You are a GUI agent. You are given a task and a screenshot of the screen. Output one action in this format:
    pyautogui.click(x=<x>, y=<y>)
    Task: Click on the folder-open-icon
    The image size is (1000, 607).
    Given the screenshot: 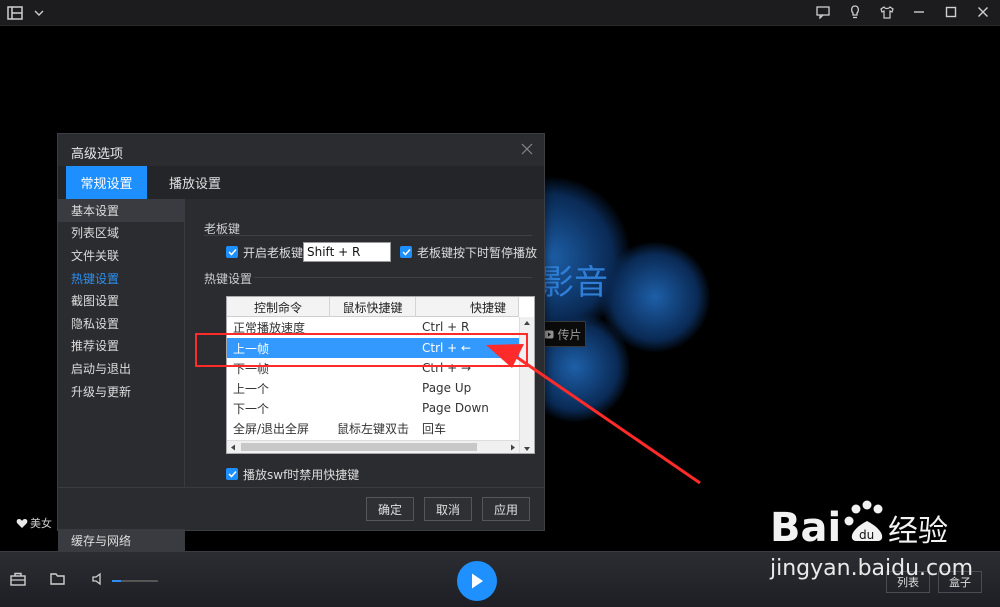 What is the action you would take?
    pyautogui.click(x=59, y=580)
    